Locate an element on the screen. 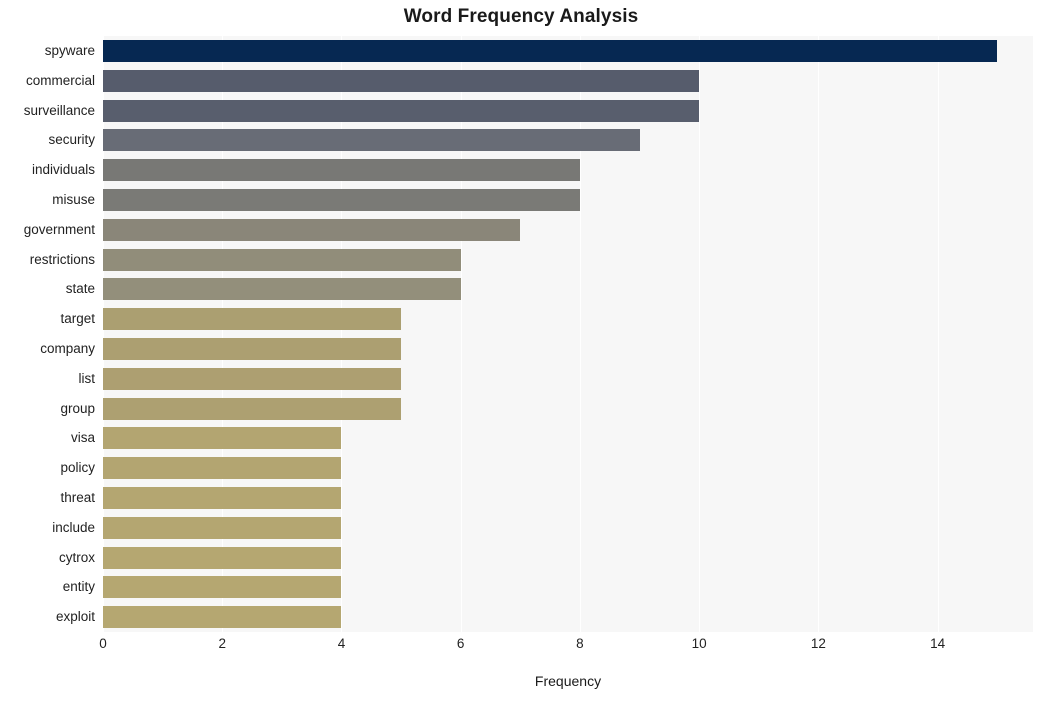 Image resolution: width=1042 pixels, height=701 pixels. x-axis-tick-10: 10 is located at coordinates (699, 643).